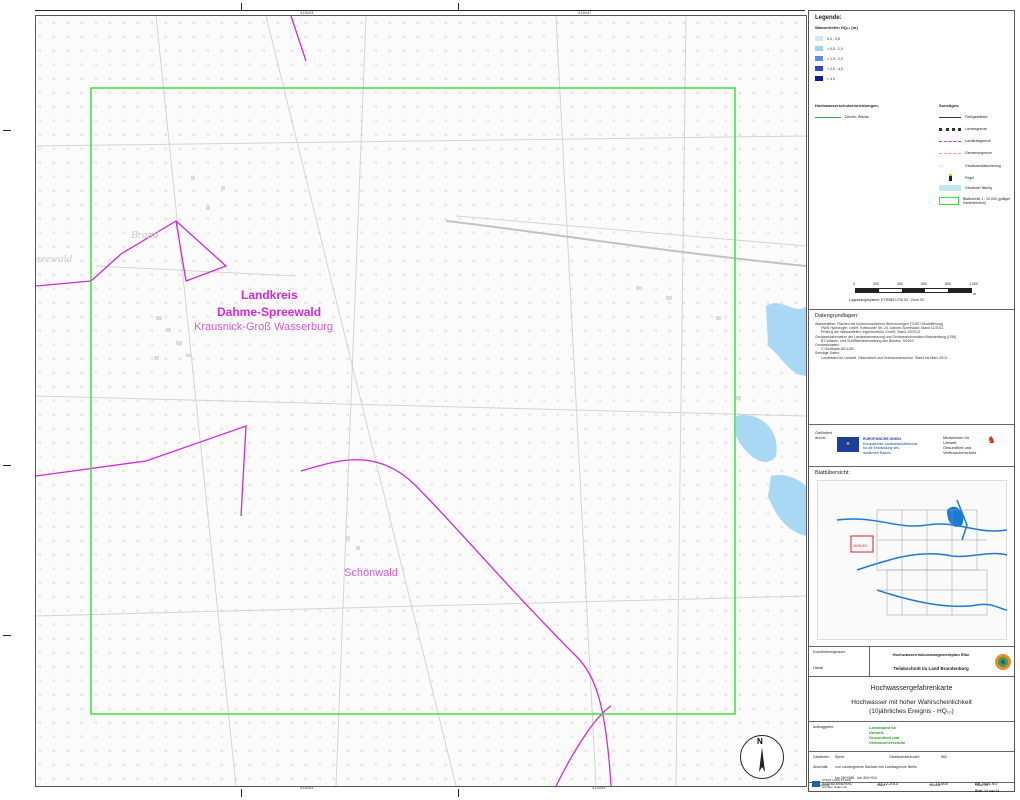 This screenshot has width=1020, height=800. What do you see at coordinates (939, 783) in the screenshot?
I see `scale-value: 1 : 10.000` at bounding box center [939, 783].